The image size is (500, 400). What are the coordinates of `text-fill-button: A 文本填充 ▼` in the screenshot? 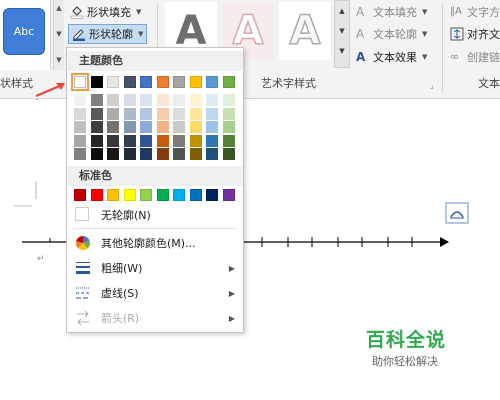 It's located at (391, 12).